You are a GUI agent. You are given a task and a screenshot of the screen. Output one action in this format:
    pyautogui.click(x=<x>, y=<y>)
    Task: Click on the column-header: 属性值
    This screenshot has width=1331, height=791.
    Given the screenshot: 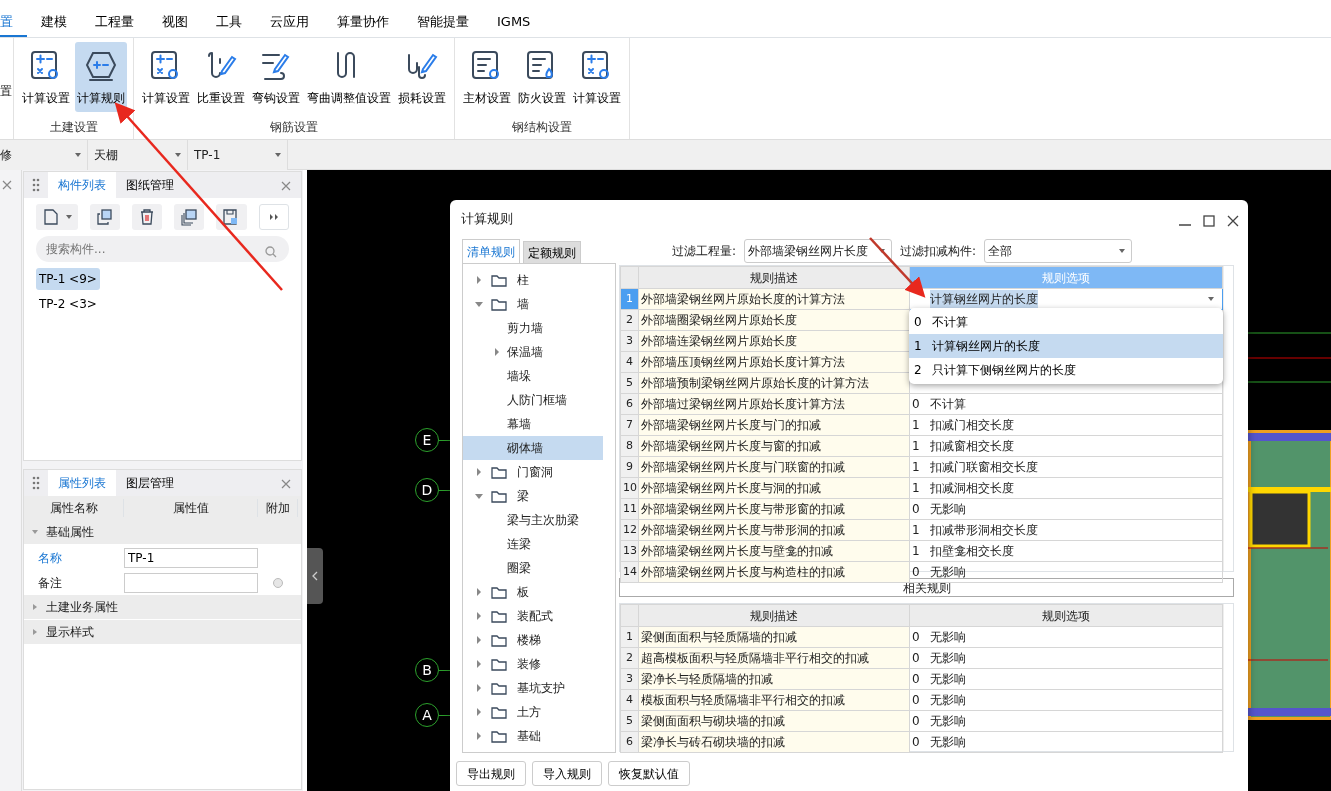 What is the action you would take?
    pyautogui.click(x=191, y=508)
    